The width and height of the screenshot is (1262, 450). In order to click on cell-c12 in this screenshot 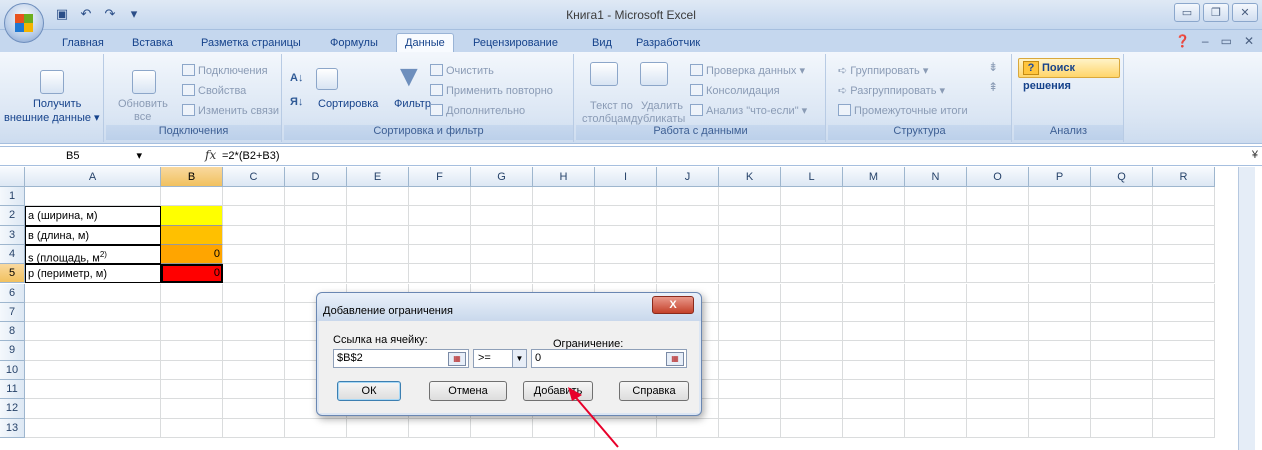, I will do `click(254, 409)`.